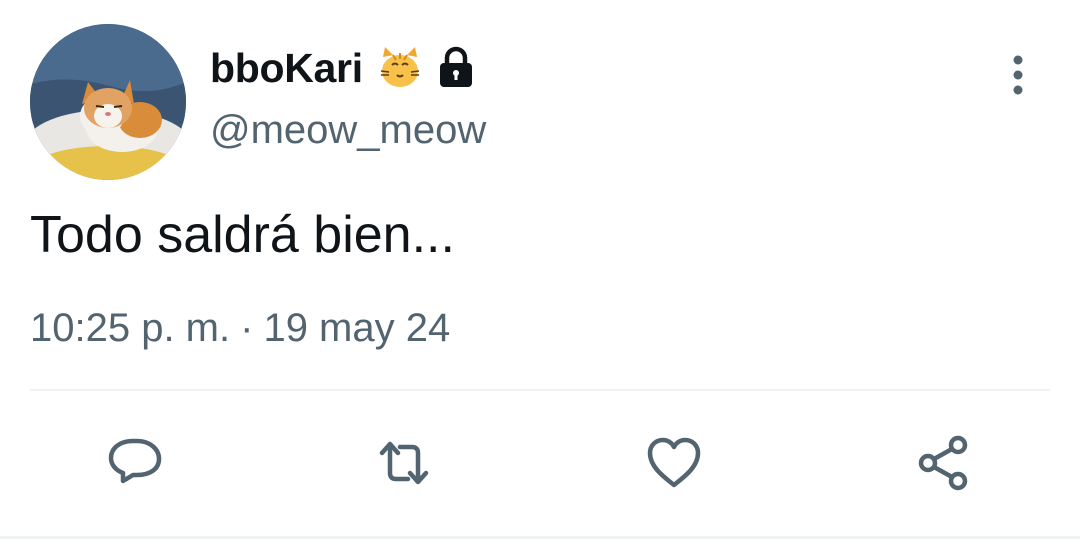 This screenshot has width=1080, height=555. I want to click on retweet-button, so click(404, 463).